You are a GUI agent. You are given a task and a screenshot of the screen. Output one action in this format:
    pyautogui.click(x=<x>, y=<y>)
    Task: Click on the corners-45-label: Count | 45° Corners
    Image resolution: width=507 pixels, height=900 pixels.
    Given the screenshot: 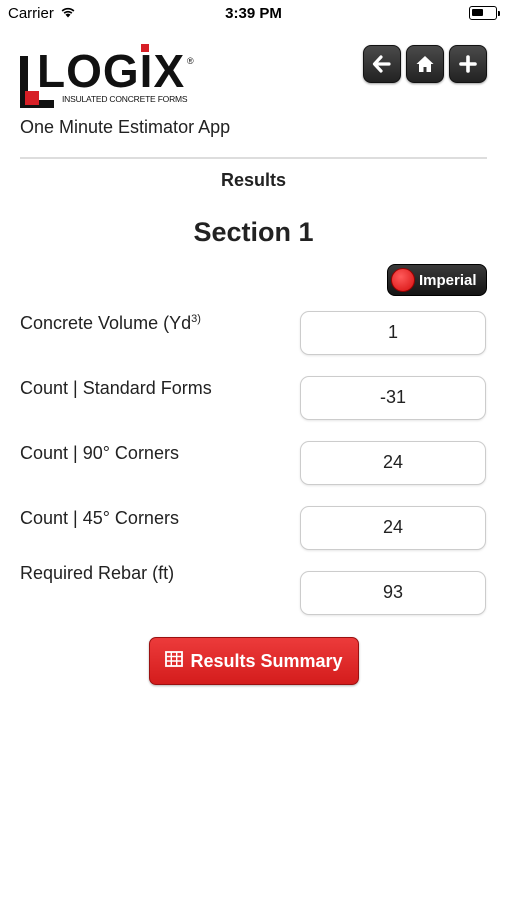 What is the action you would take?
    pyautogui.click(x=99, y=518)
    